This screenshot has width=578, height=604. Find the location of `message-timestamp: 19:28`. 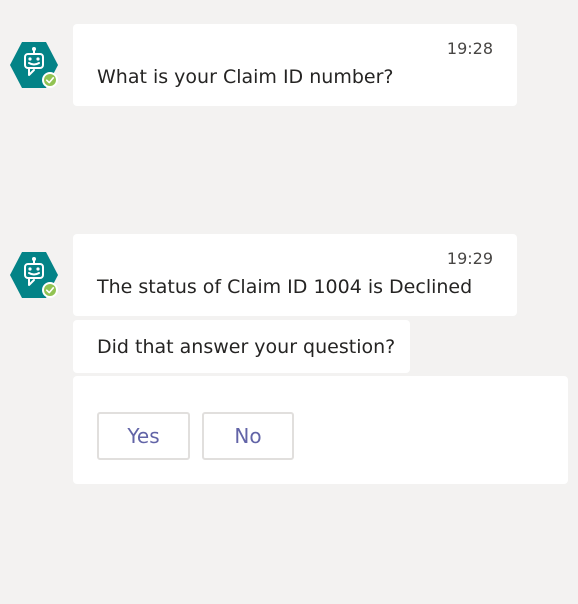

message-timestamp: 19:28 is located at coordinates (469, 48).